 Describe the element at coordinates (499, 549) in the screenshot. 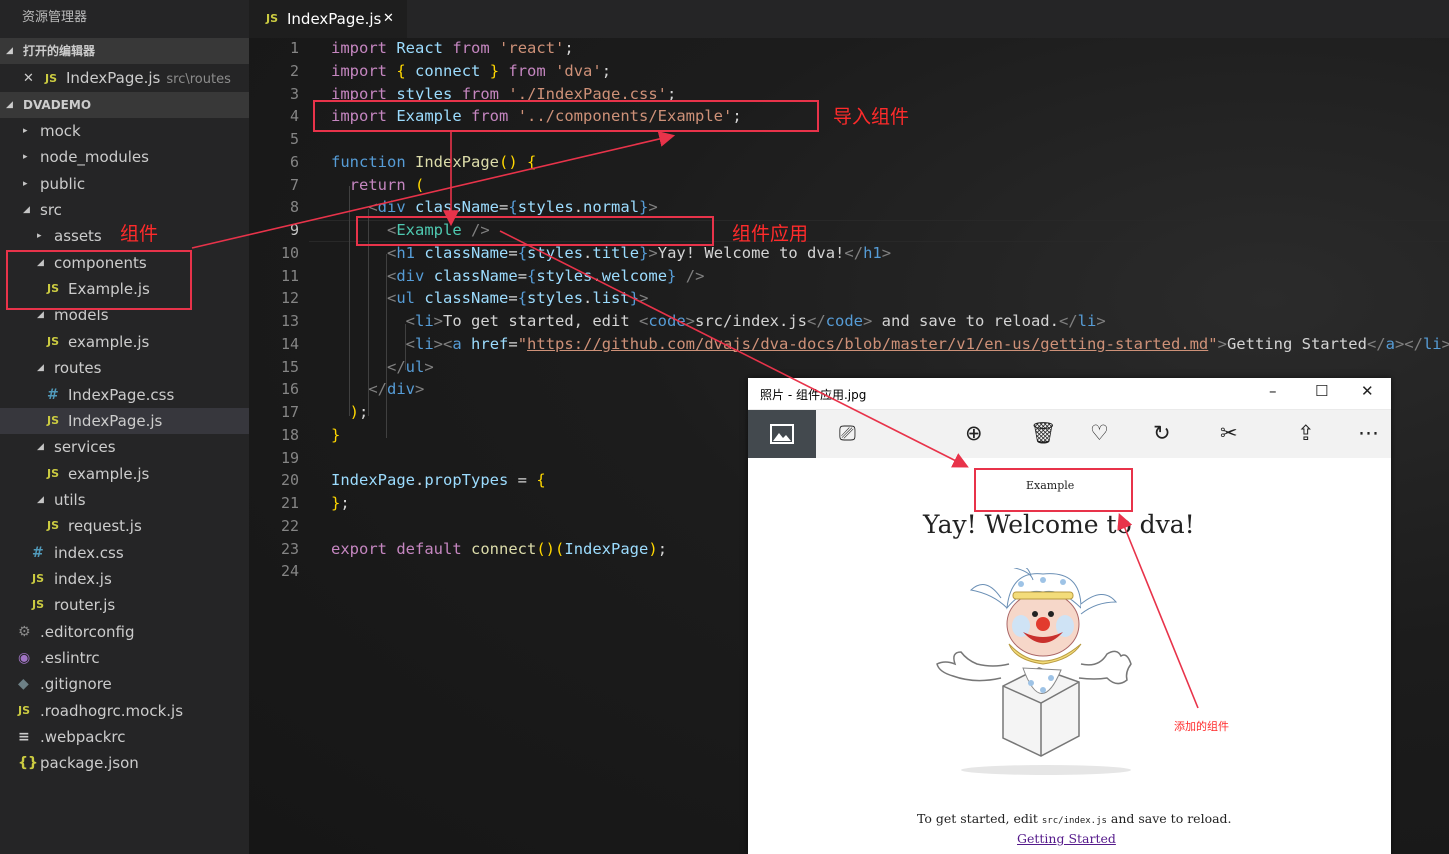

I see `code-line: export default connect()(IndexPage);` at that location.